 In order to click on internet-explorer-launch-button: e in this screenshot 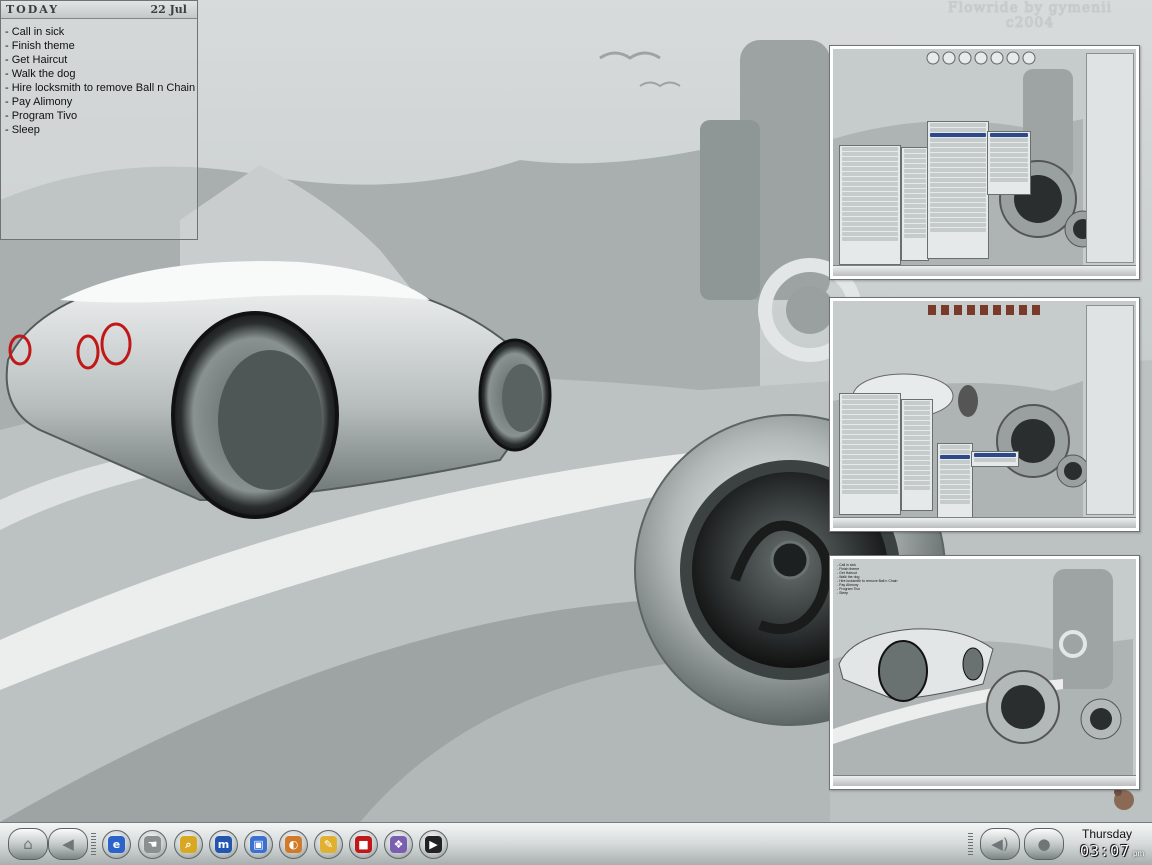, I will do `click(116, 844)`.